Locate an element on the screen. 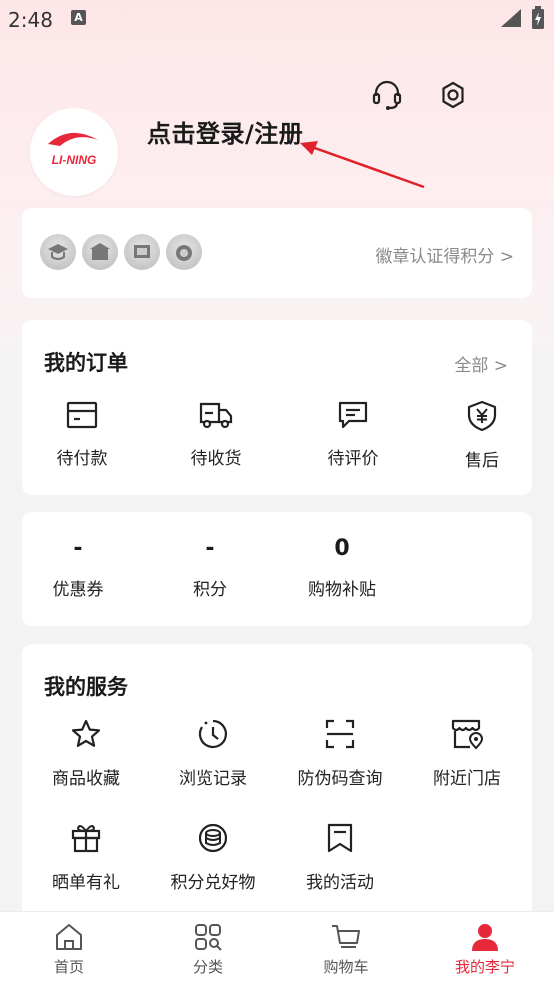  order-pending-receipt: 待收货 is located at coordinates (216, 434).